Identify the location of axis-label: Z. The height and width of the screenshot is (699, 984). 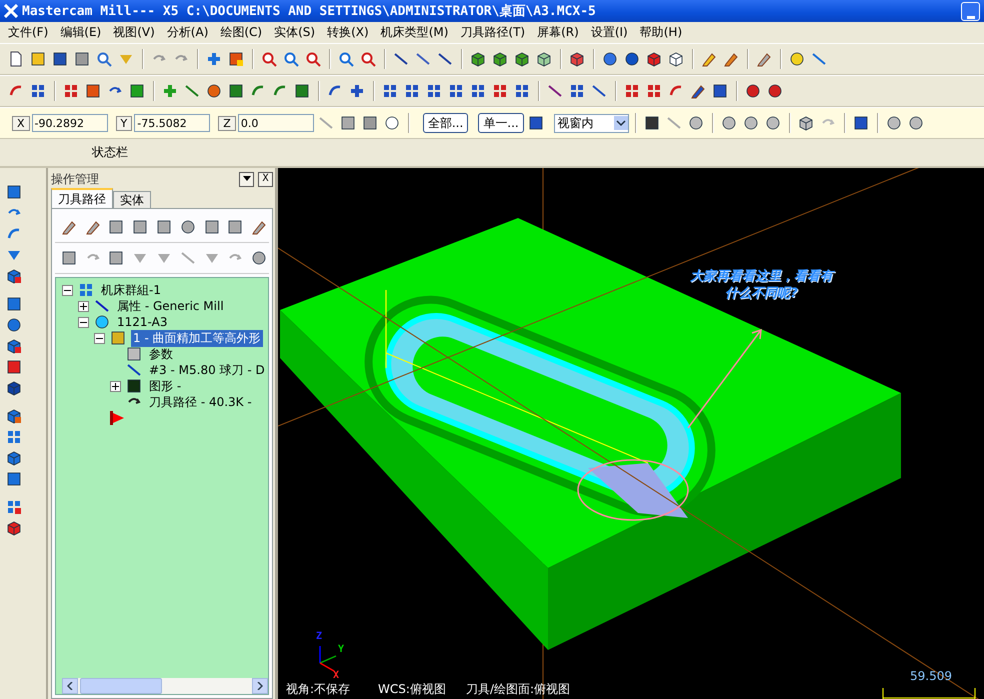
(319, 636).